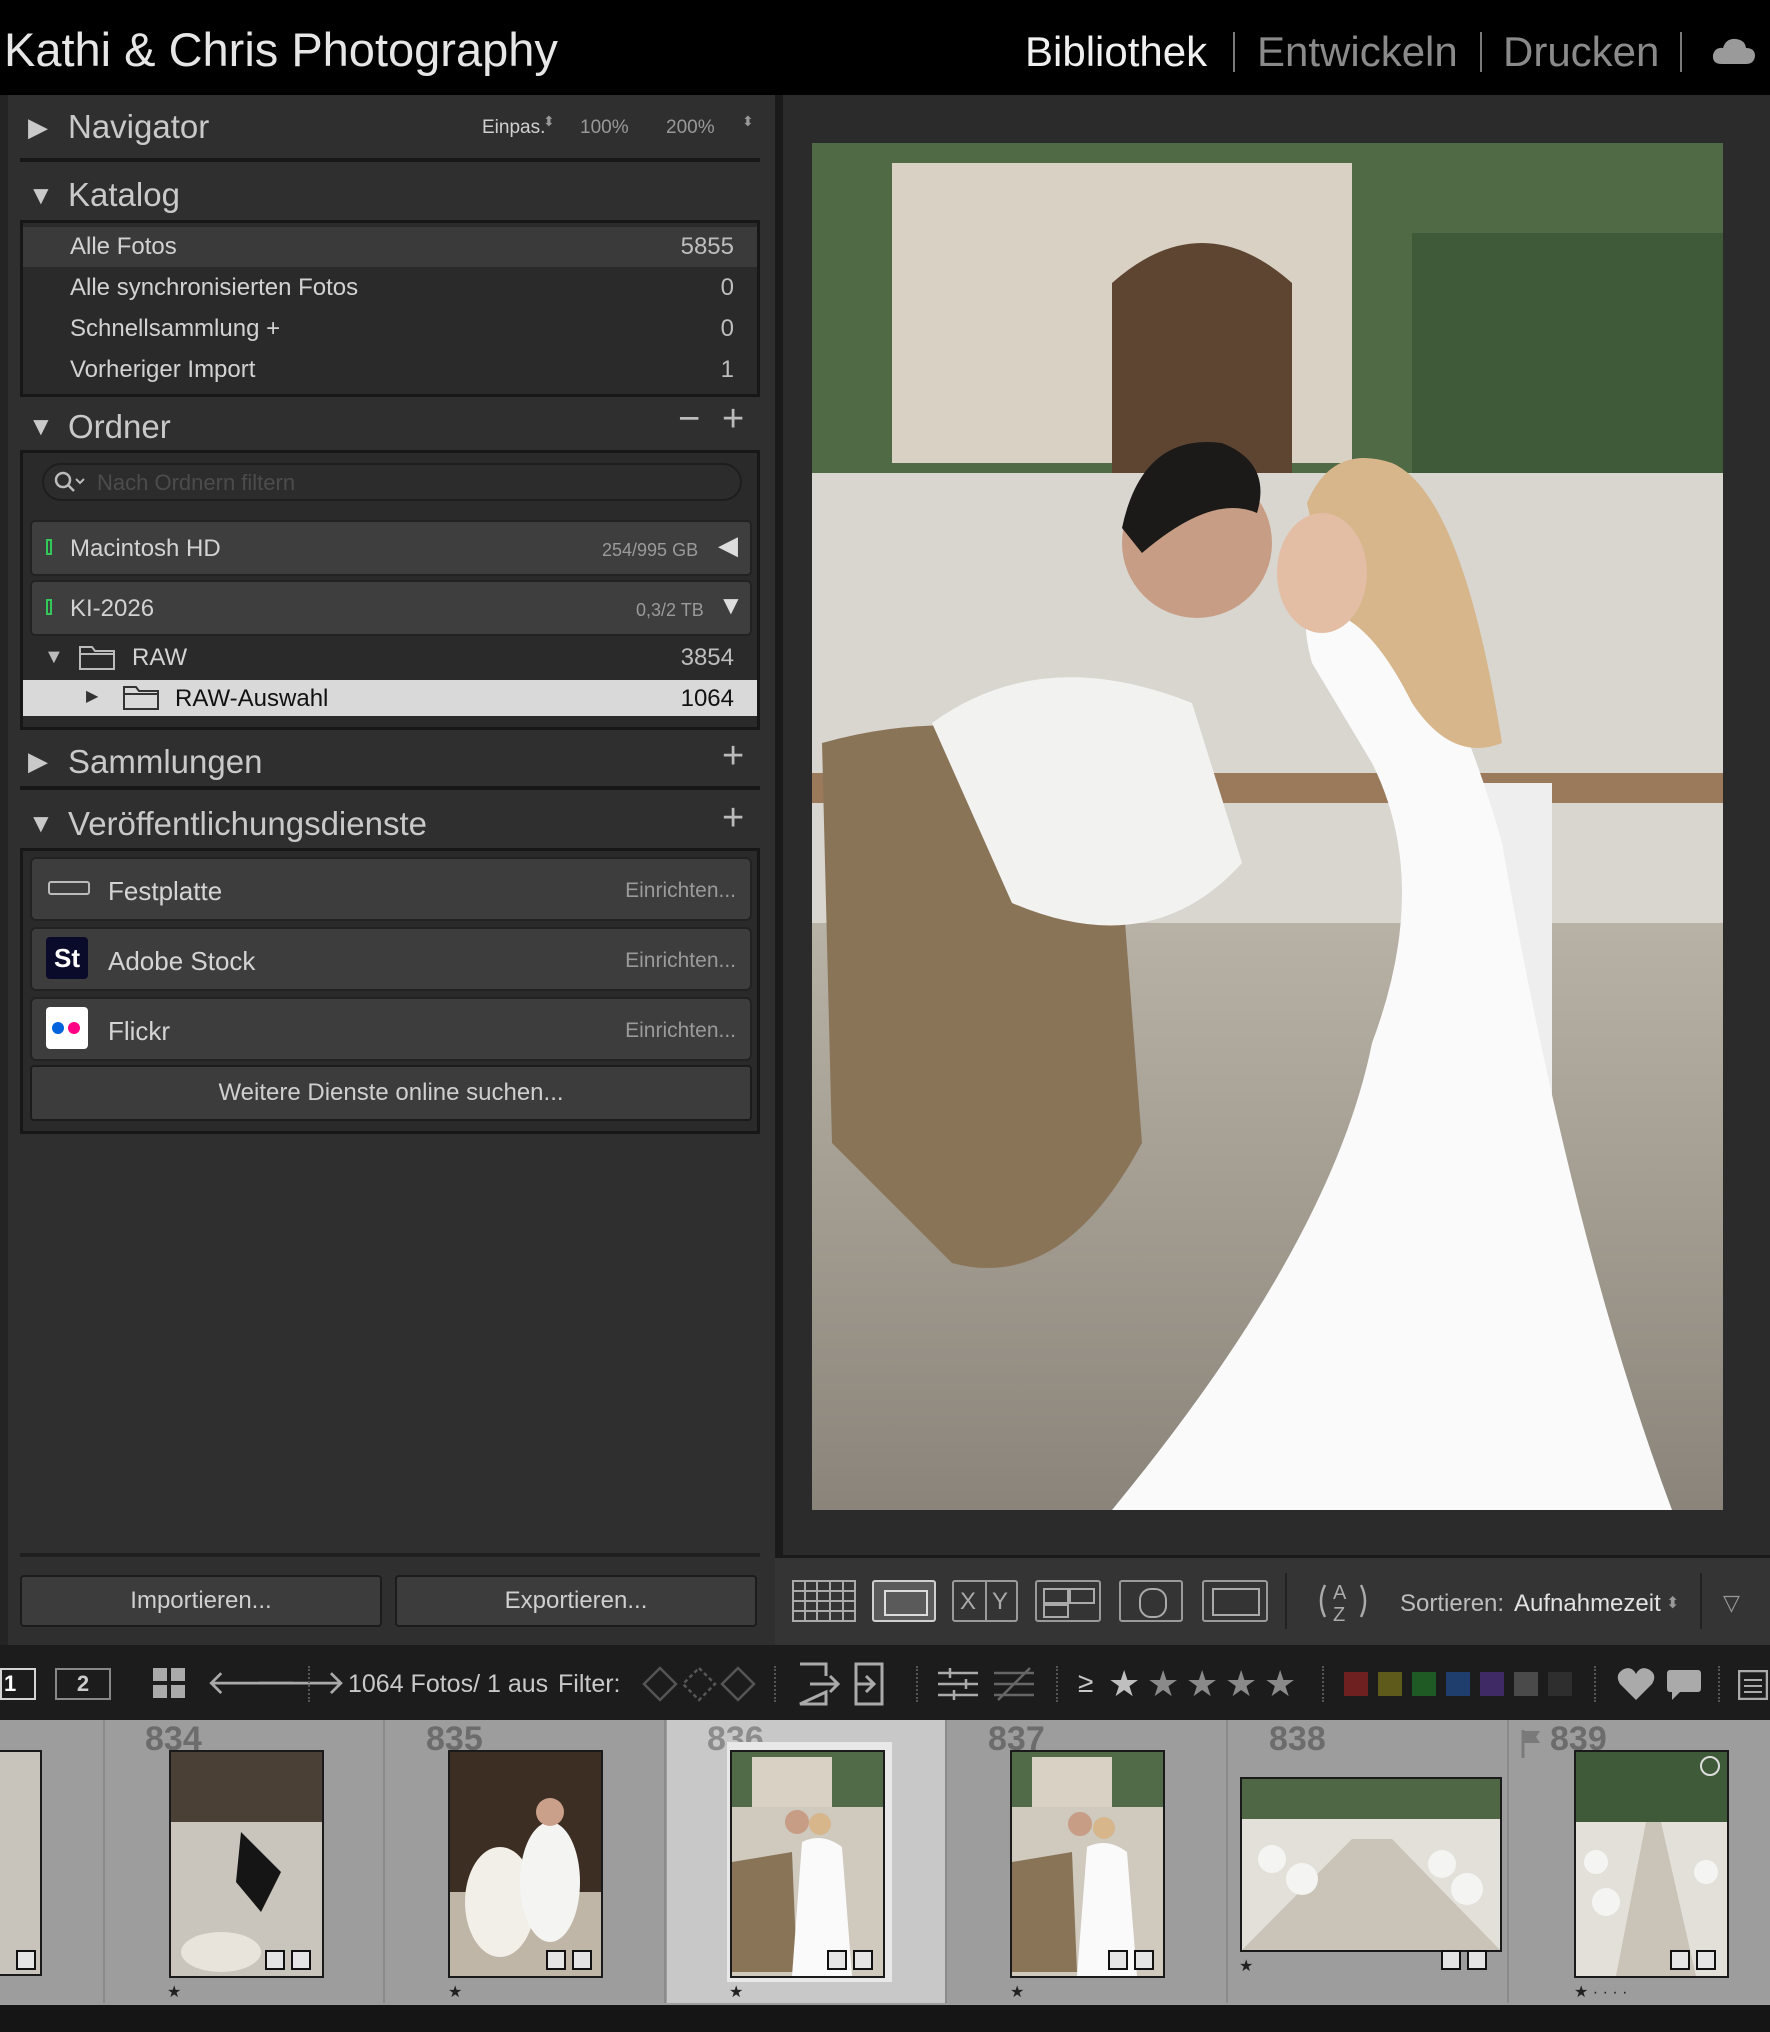 The height and width of the screenshot is (2032, 1770). I want to click on remove-folder-button: −, so click(689, 419).